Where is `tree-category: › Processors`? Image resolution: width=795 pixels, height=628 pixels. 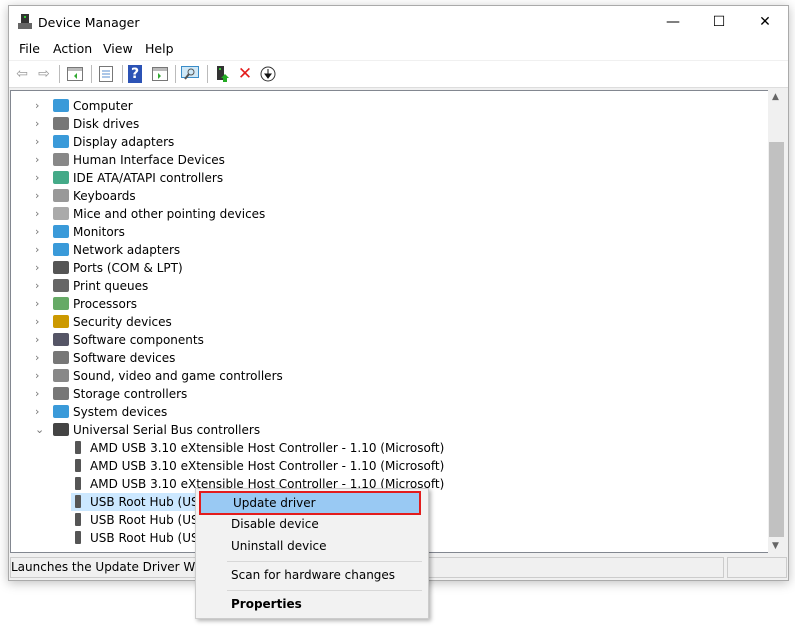
tree-category: › Processors is located at coordinates (381, 304).